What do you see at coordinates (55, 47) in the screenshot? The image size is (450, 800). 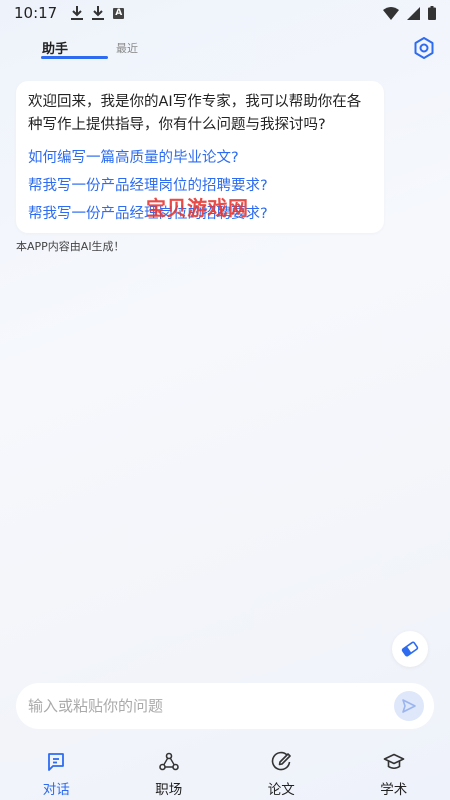 I see `tab-assistant: 助手` at bounding box center [55, 47].